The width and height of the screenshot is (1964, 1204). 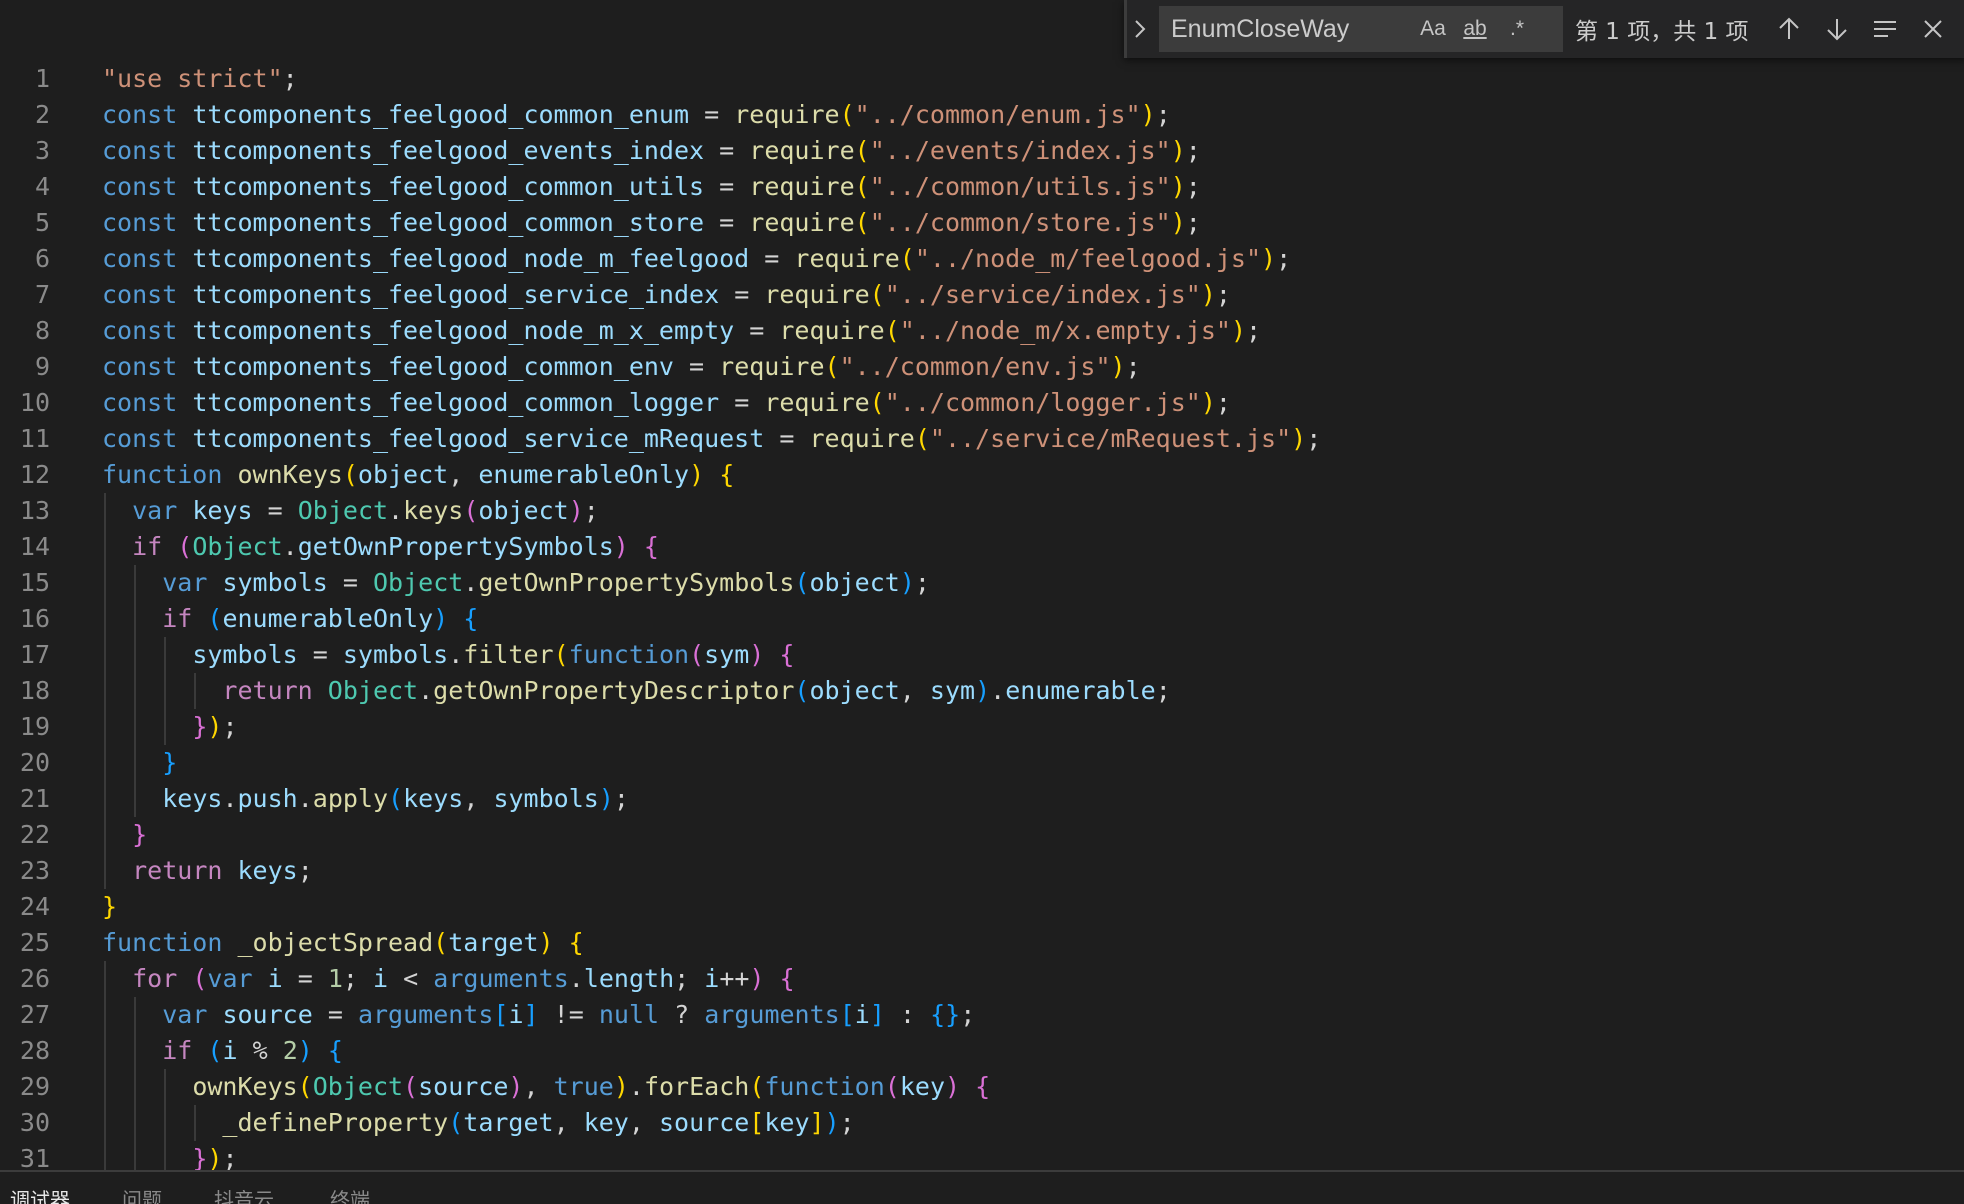 I want to click on panel-tab-problems: 问题, so click(x=142, y=1195).